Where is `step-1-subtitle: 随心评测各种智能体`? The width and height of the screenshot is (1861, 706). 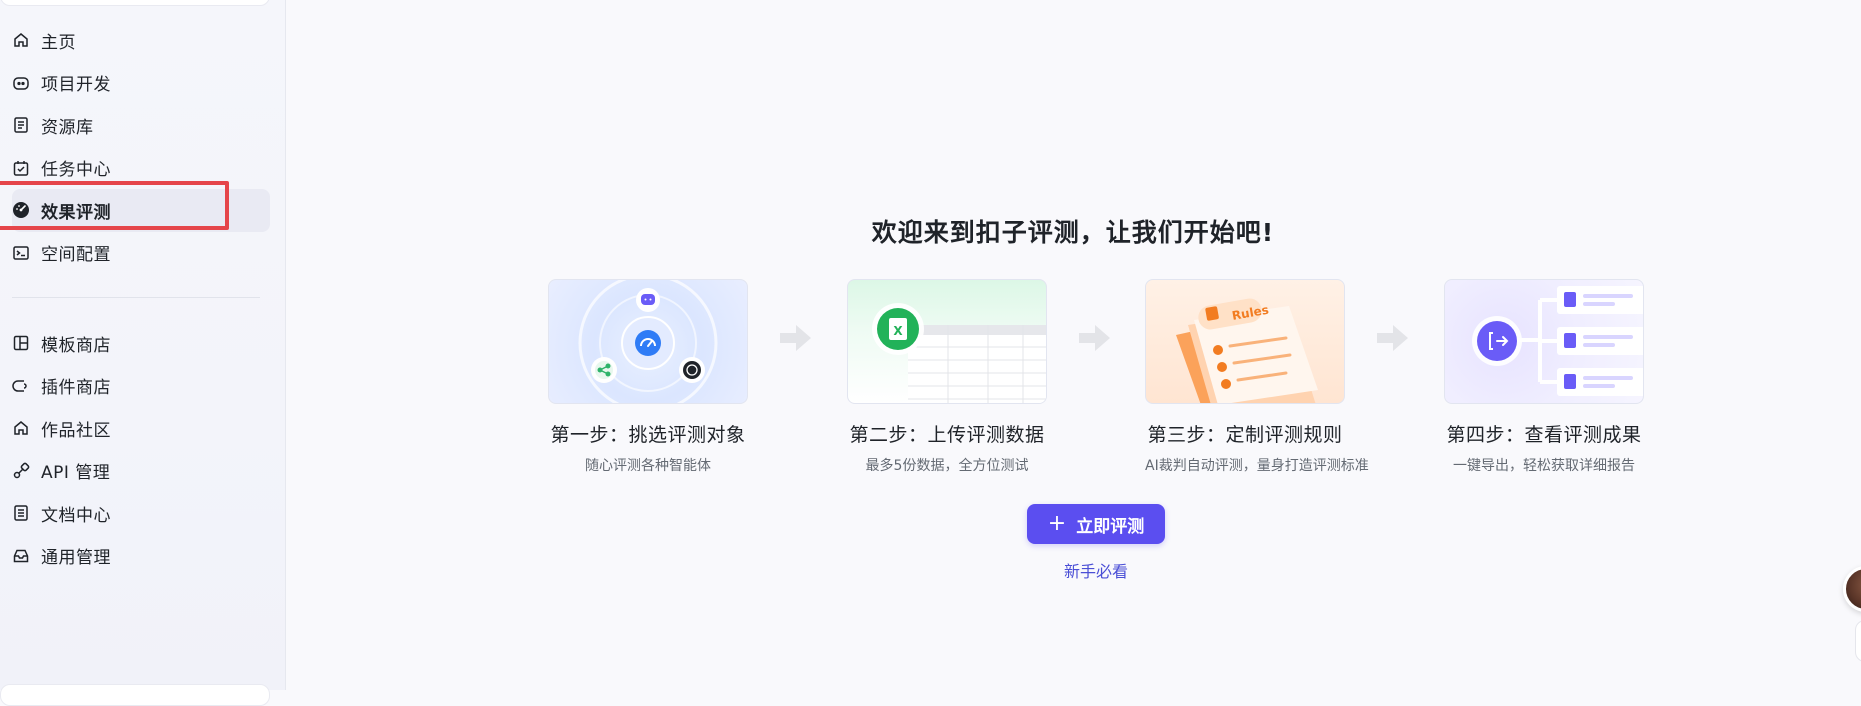 step-1-subtitle: 随心评测各种智能体 is located at coordinates (648, 466).